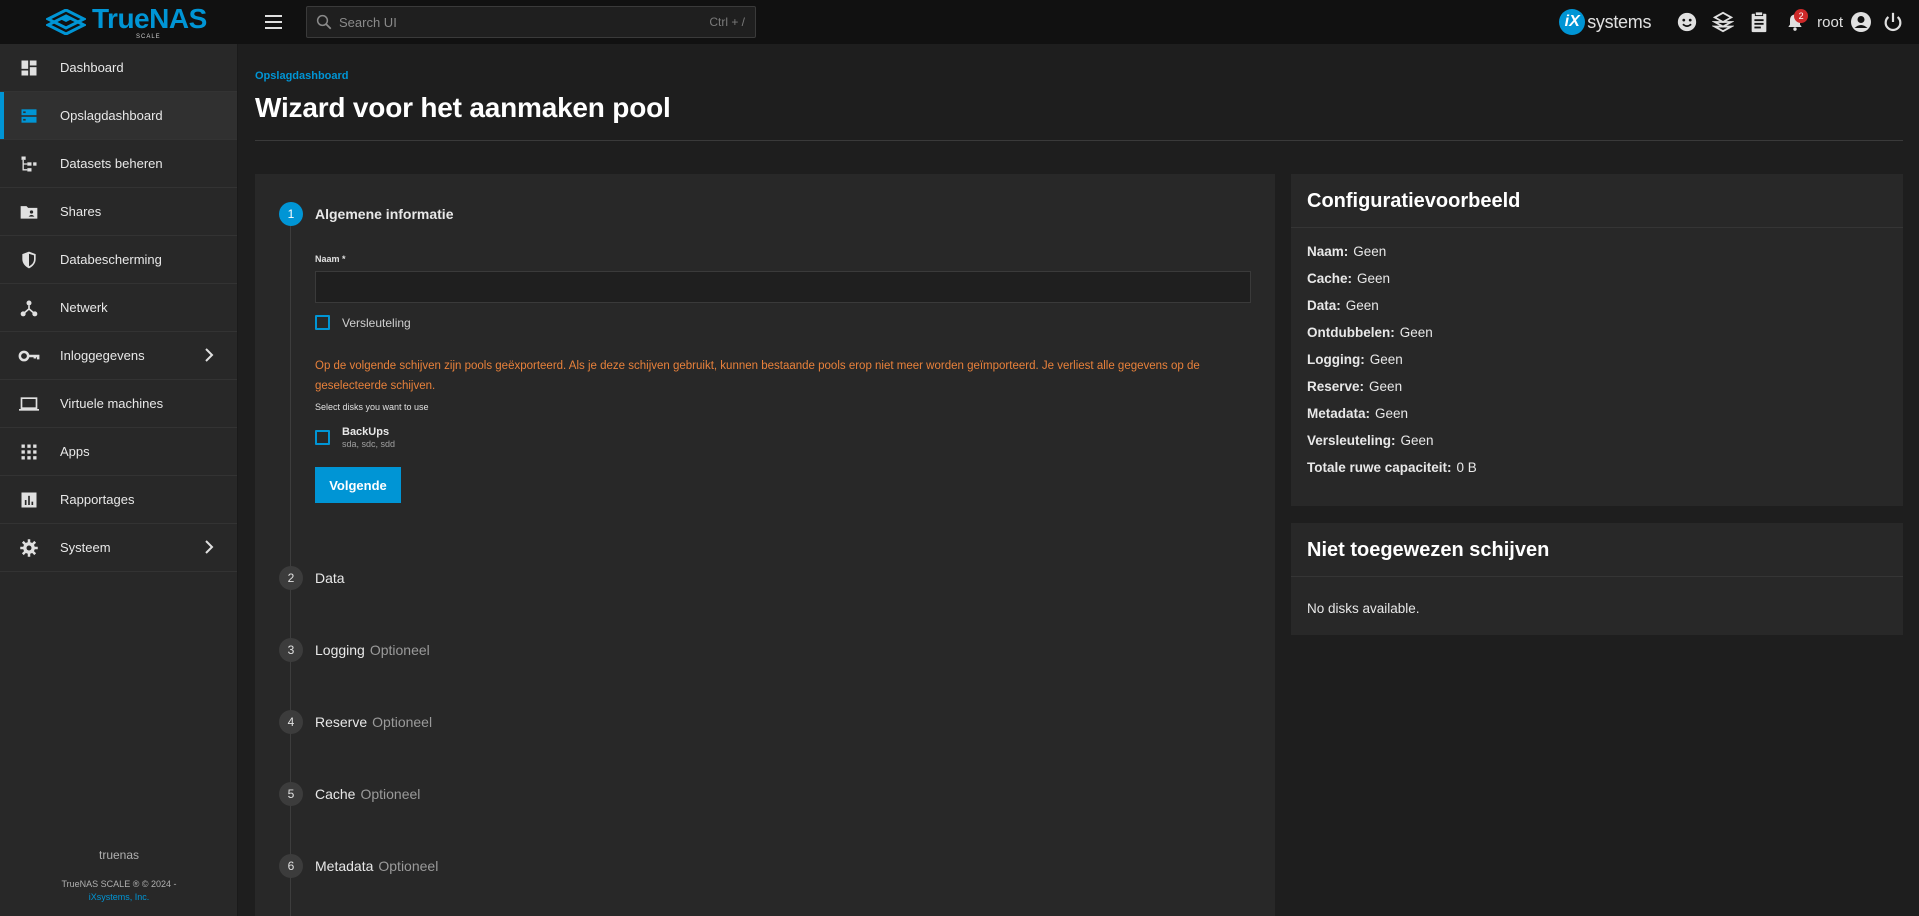  I want to click on ix-logo-text: systems, so click(1619, 21).